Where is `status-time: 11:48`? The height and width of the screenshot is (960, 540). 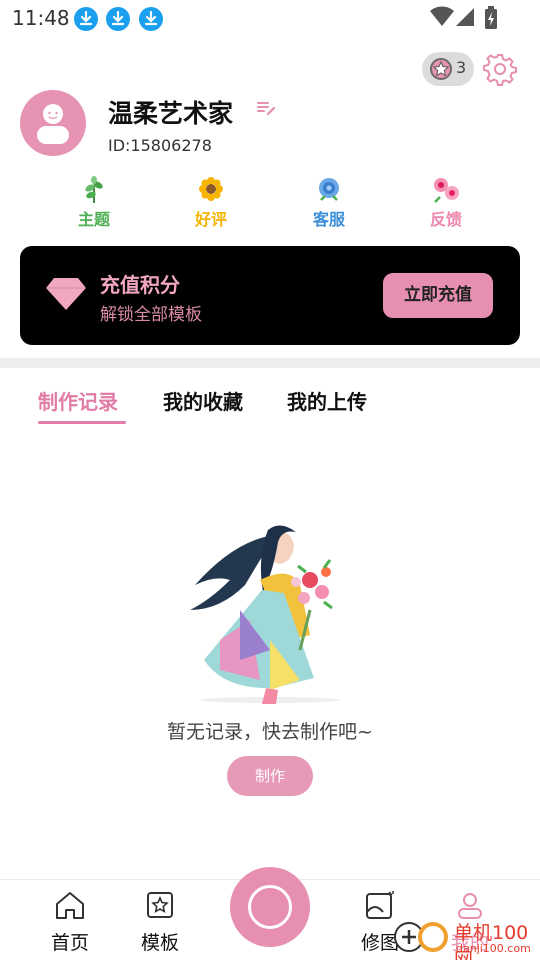
status-time: 11:48 is located at coordinates (41, 18).